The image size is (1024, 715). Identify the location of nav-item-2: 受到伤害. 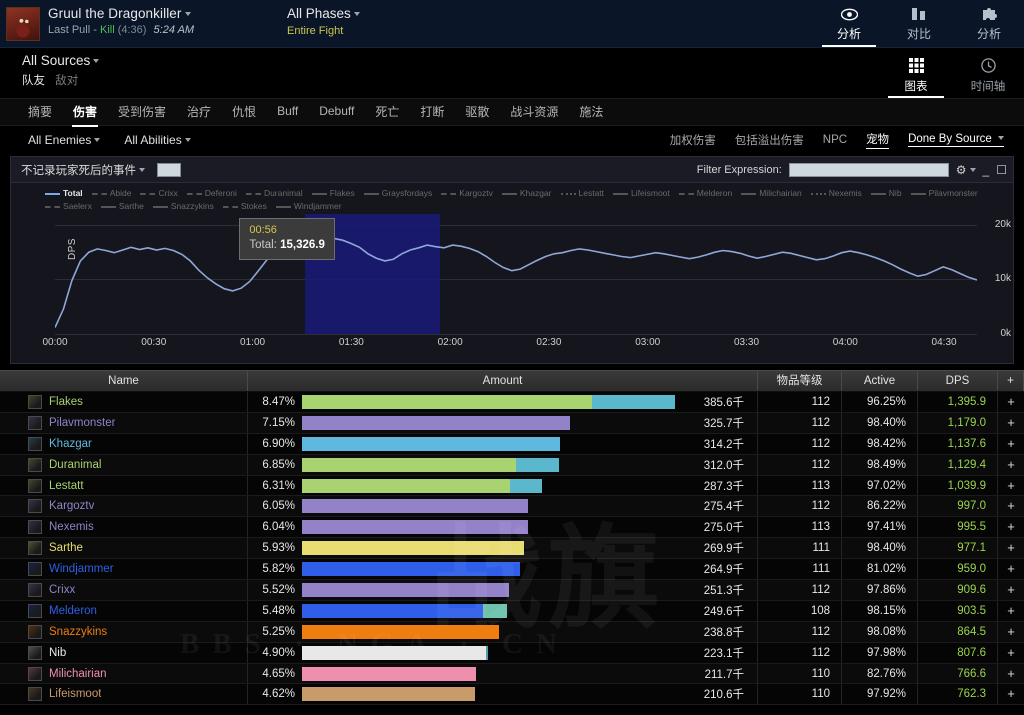
(142, 112).